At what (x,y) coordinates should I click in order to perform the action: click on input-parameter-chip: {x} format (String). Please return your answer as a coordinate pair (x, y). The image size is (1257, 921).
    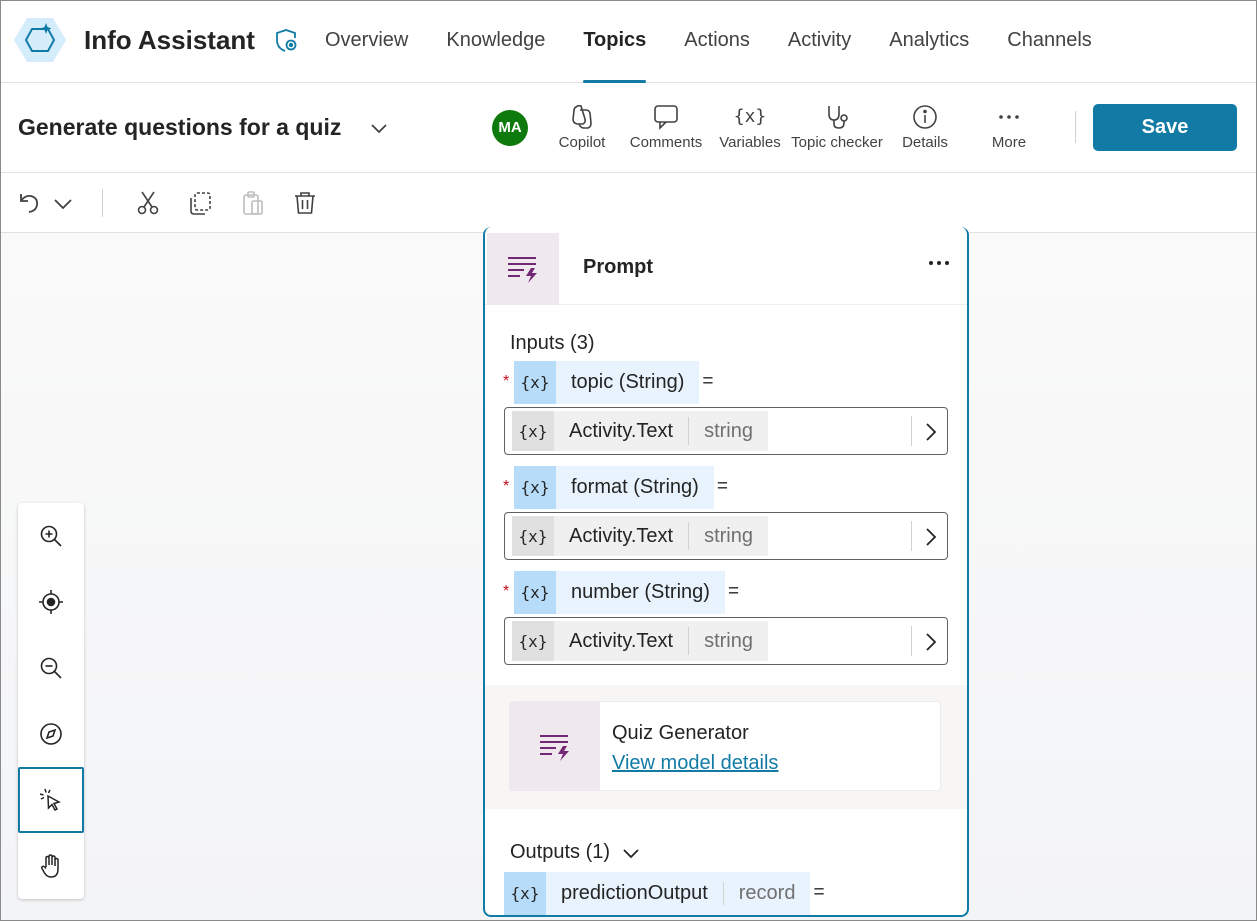
    Looking at the image, I should click on (614, 487).